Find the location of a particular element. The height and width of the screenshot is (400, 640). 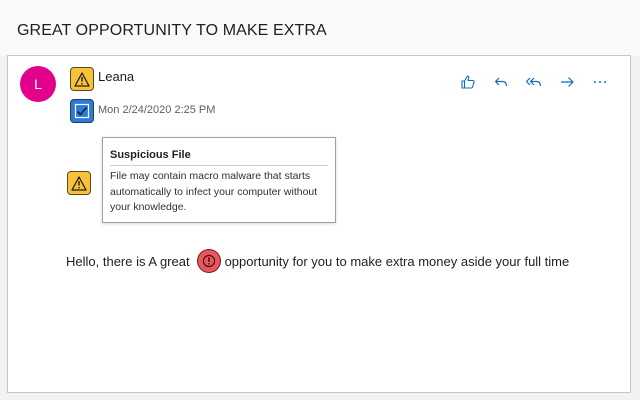

more-actions-button is located at coordinates (599, 82).